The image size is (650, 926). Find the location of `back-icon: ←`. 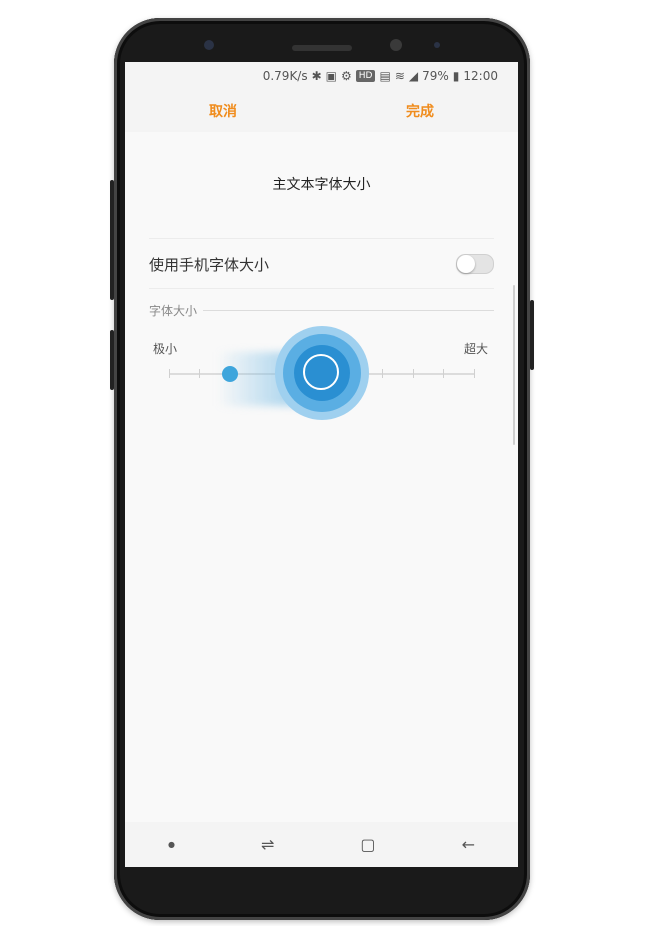

back-icon: ← is located at coordinates (468, 844).